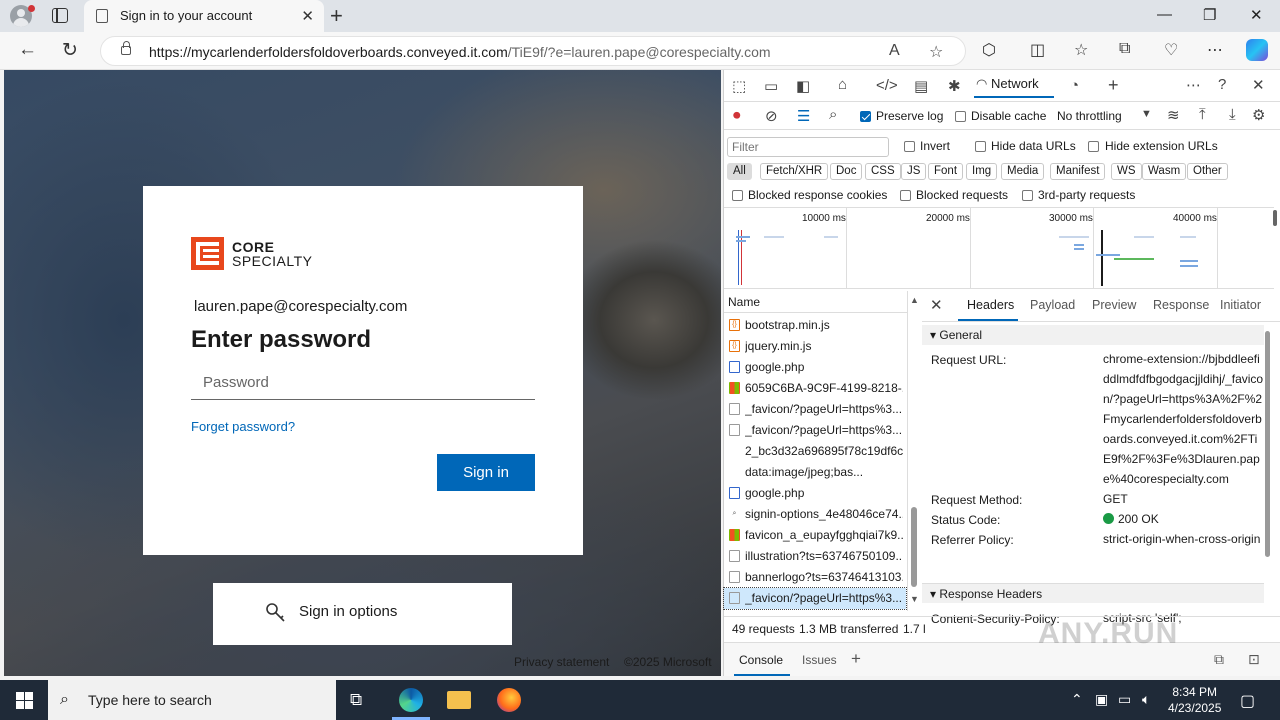  I want to click on tab-initiator: Initiator, so click(1240, 305).